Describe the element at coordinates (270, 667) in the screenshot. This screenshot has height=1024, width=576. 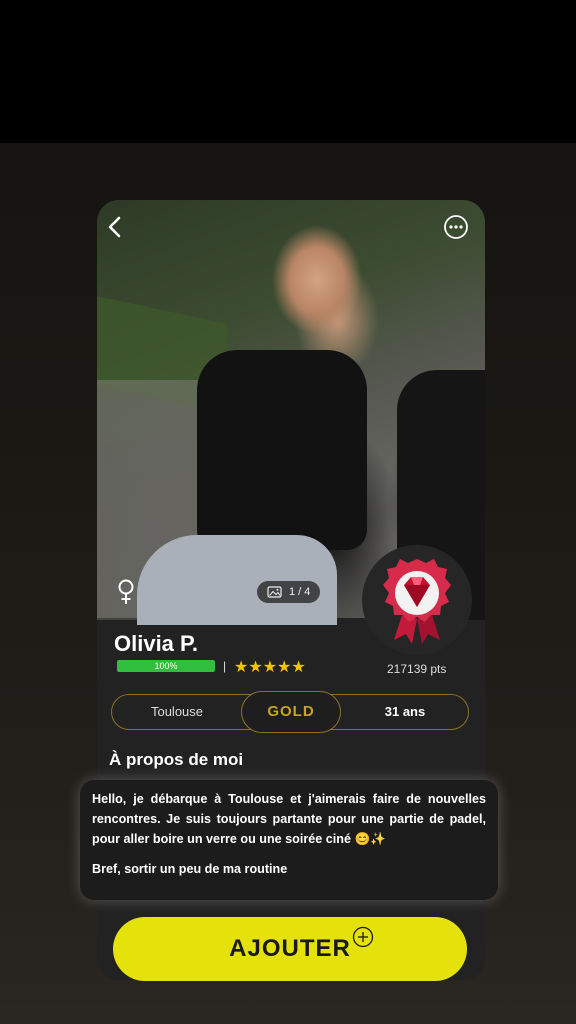
I see `rating-stars: ★★★★★` at that location.